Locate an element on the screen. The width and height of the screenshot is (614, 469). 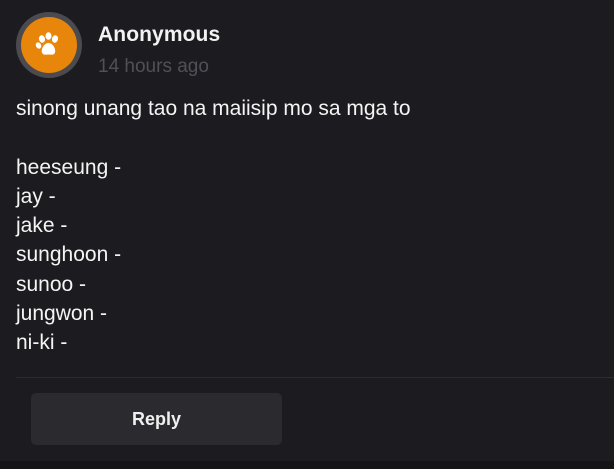
post-line: jungwon - is located at coordinates (62, 314).